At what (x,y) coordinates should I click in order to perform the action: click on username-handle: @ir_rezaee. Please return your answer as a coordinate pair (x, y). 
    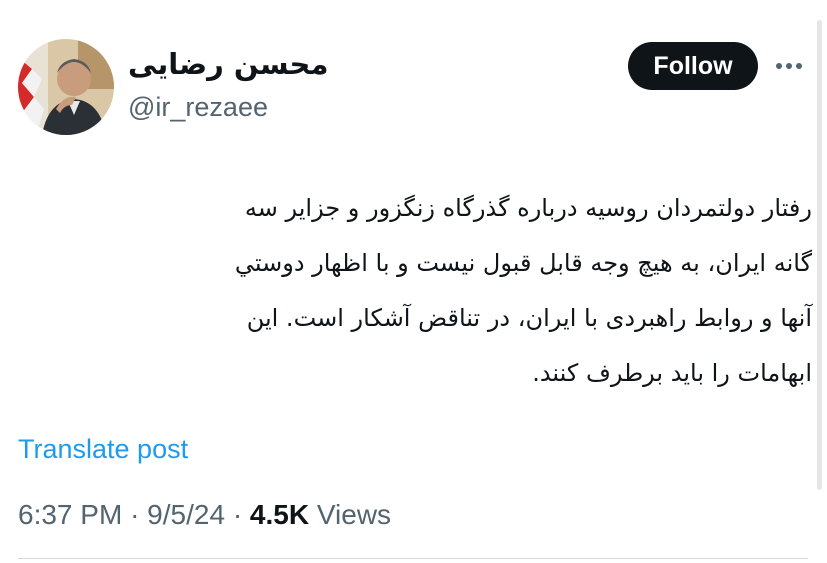
    Looking at the image, I should click on (198, 107).